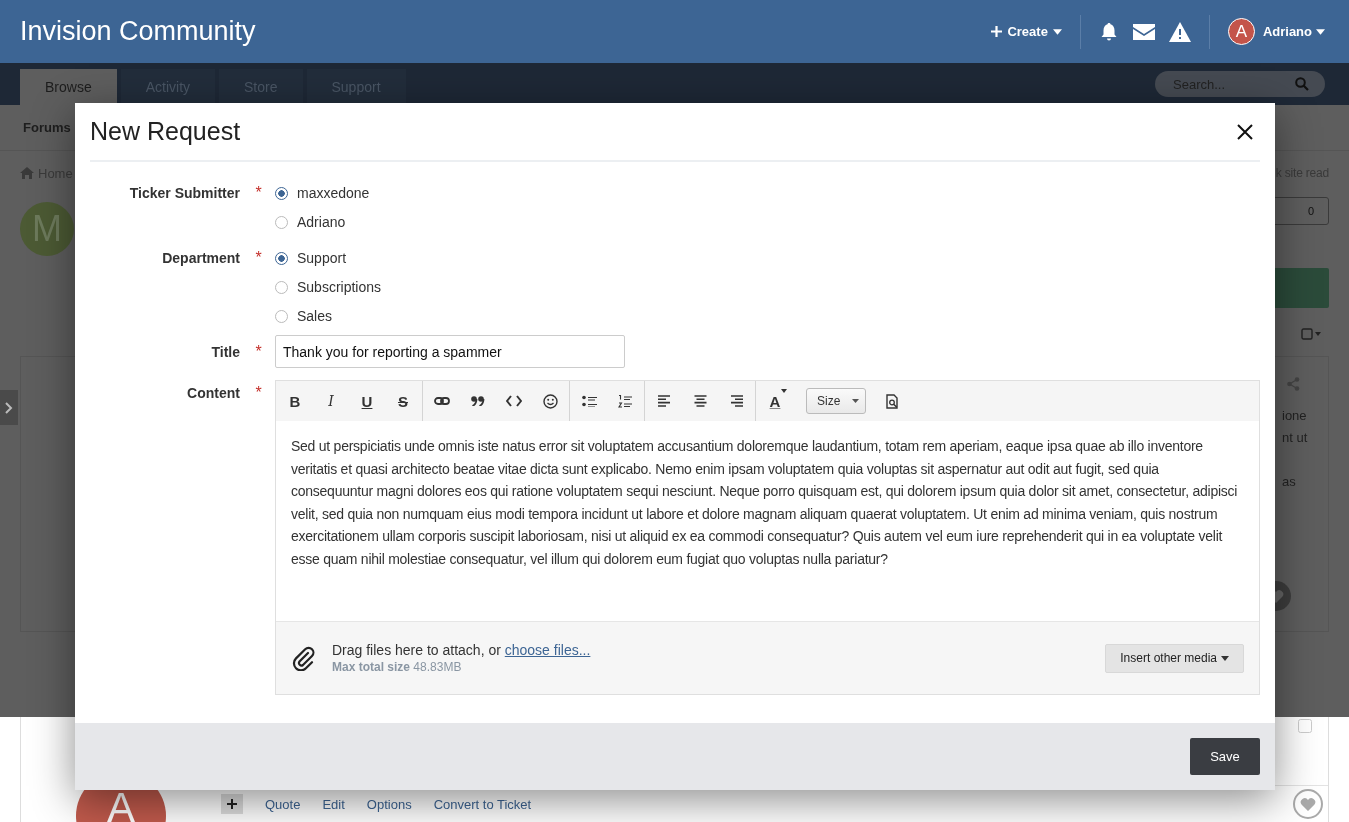  Describe the element at coordinates (397, 667) in the screenshot. I see `max-size-note: Max total size 48.83MB` at that location.